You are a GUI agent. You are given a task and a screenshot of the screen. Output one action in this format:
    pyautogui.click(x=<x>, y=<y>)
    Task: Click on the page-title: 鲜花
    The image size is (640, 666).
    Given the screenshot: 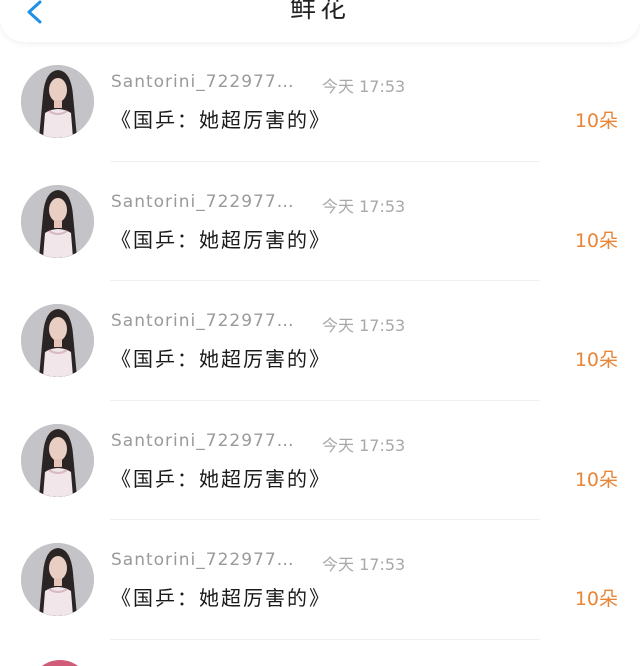 What is the action you would take?
    pyautogui.click(x=319, y=12)
    